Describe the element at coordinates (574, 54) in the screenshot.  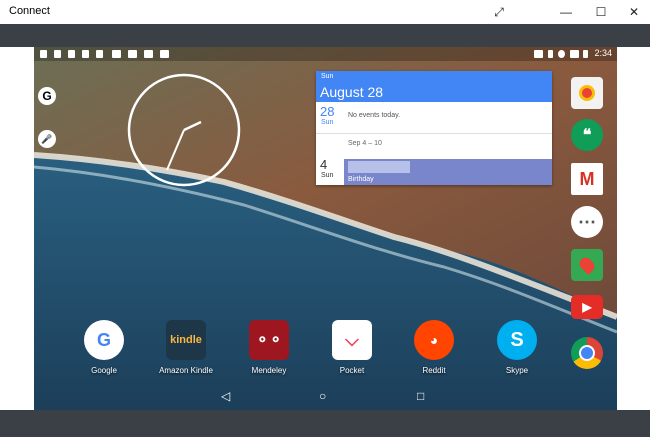
I see `wifi-icon` at that location.